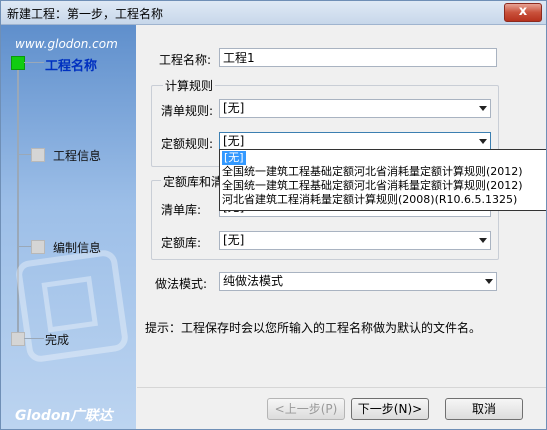  What do you see at coordinates (369, 200) in the screenshot?
I see `dropdown-option: 河北省建筑工程消耗量定额计算规则(2008)(R10.6.5.1325)` at bounding box center [369, 200].